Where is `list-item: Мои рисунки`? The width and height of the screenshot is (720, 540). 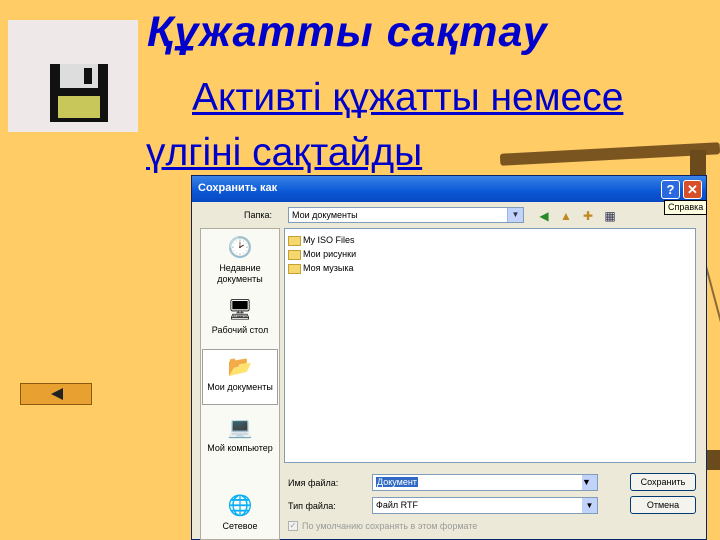 list-item: Мои рисунки is located at coordinates (322, 254).